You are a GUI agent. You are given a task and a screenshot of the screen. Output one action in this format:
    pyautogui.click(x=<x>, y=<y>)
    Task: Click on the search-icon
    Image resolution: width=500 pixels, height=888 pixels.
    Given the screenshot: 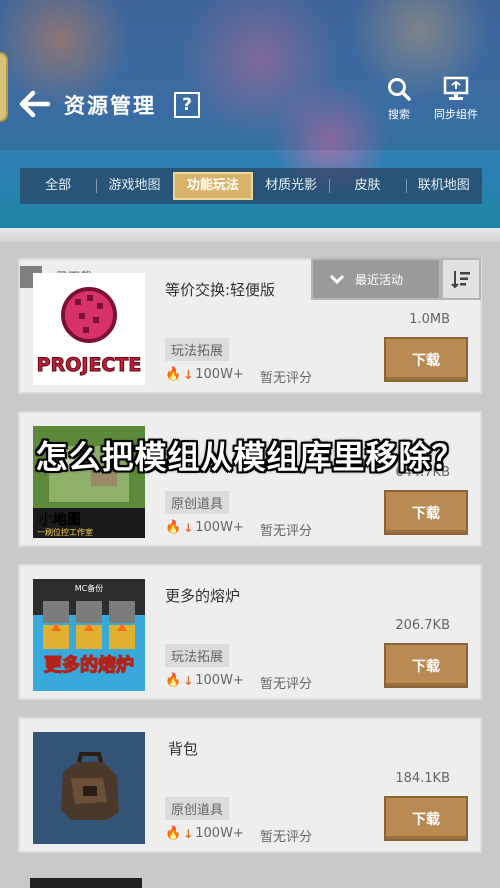 What is the action you would take?
    pyautogui.click(x=399, y=89)
    